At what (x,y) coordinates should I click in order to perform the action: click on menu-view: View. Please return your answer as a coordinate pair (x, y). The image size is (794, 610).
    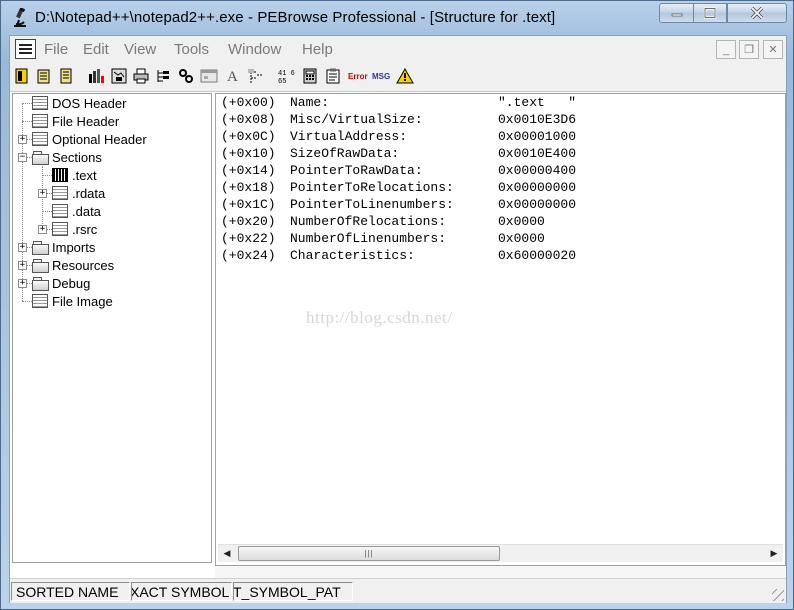
    Looking at the image, I should click on (140, 49).